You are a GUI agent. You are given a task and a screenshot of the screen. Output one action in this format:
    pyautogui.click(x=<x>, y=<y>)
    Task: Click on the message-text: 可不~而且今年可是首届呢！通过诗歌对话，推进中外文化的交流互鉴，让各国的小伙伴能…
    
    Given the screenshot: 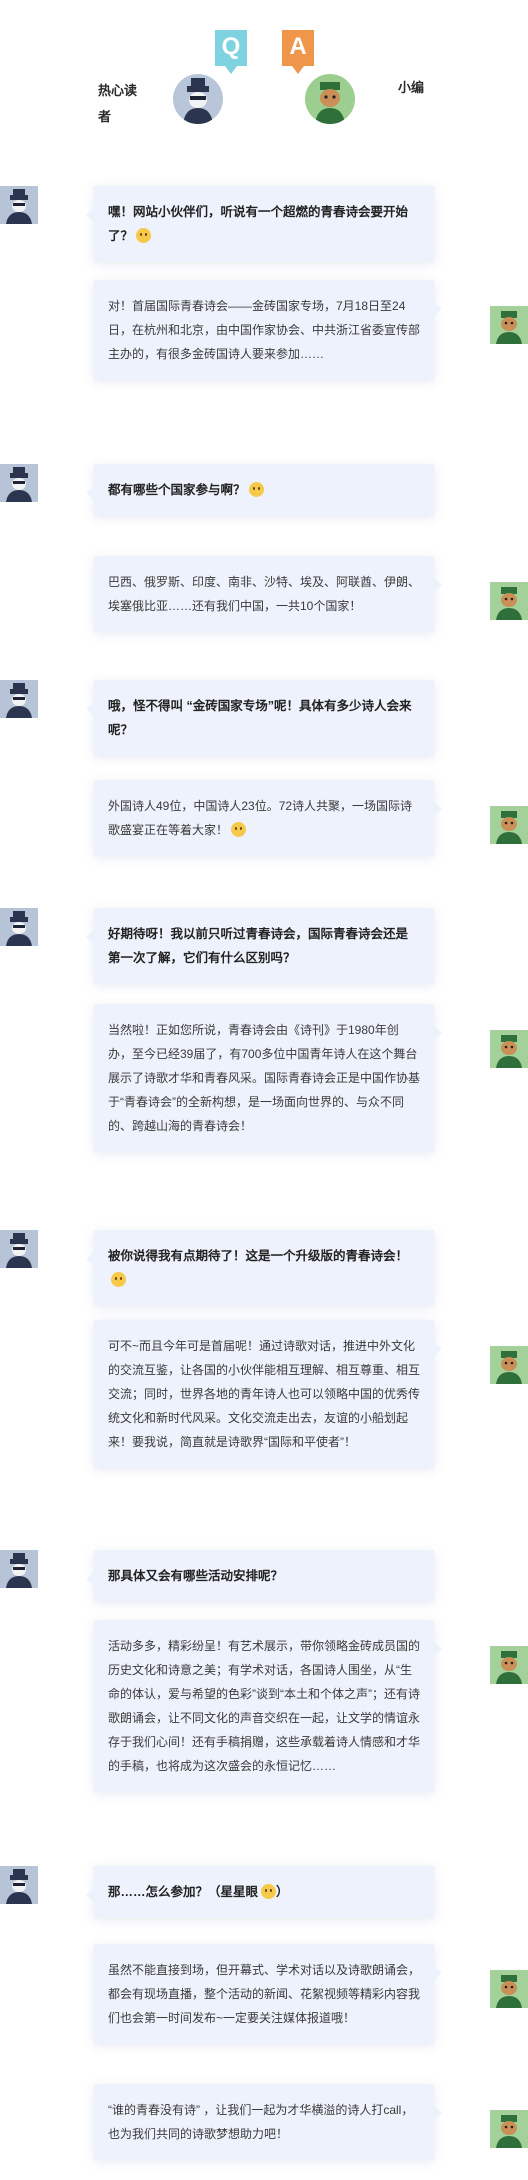 What is the action you would take?
    pyautogui.click(x=264, y=1394)
    